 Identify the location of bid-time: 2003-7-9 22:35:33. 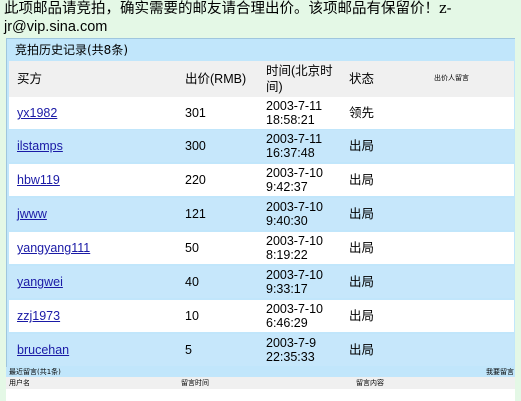
(291, 350).